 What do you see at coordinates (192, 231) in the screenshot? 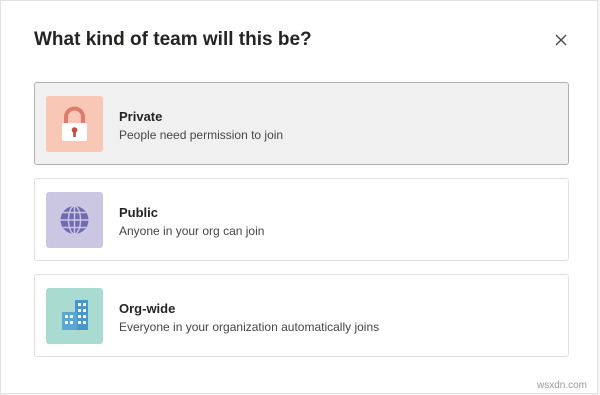
I see `option-description: Anyone in your org can join` at bounding box center [192, 231].